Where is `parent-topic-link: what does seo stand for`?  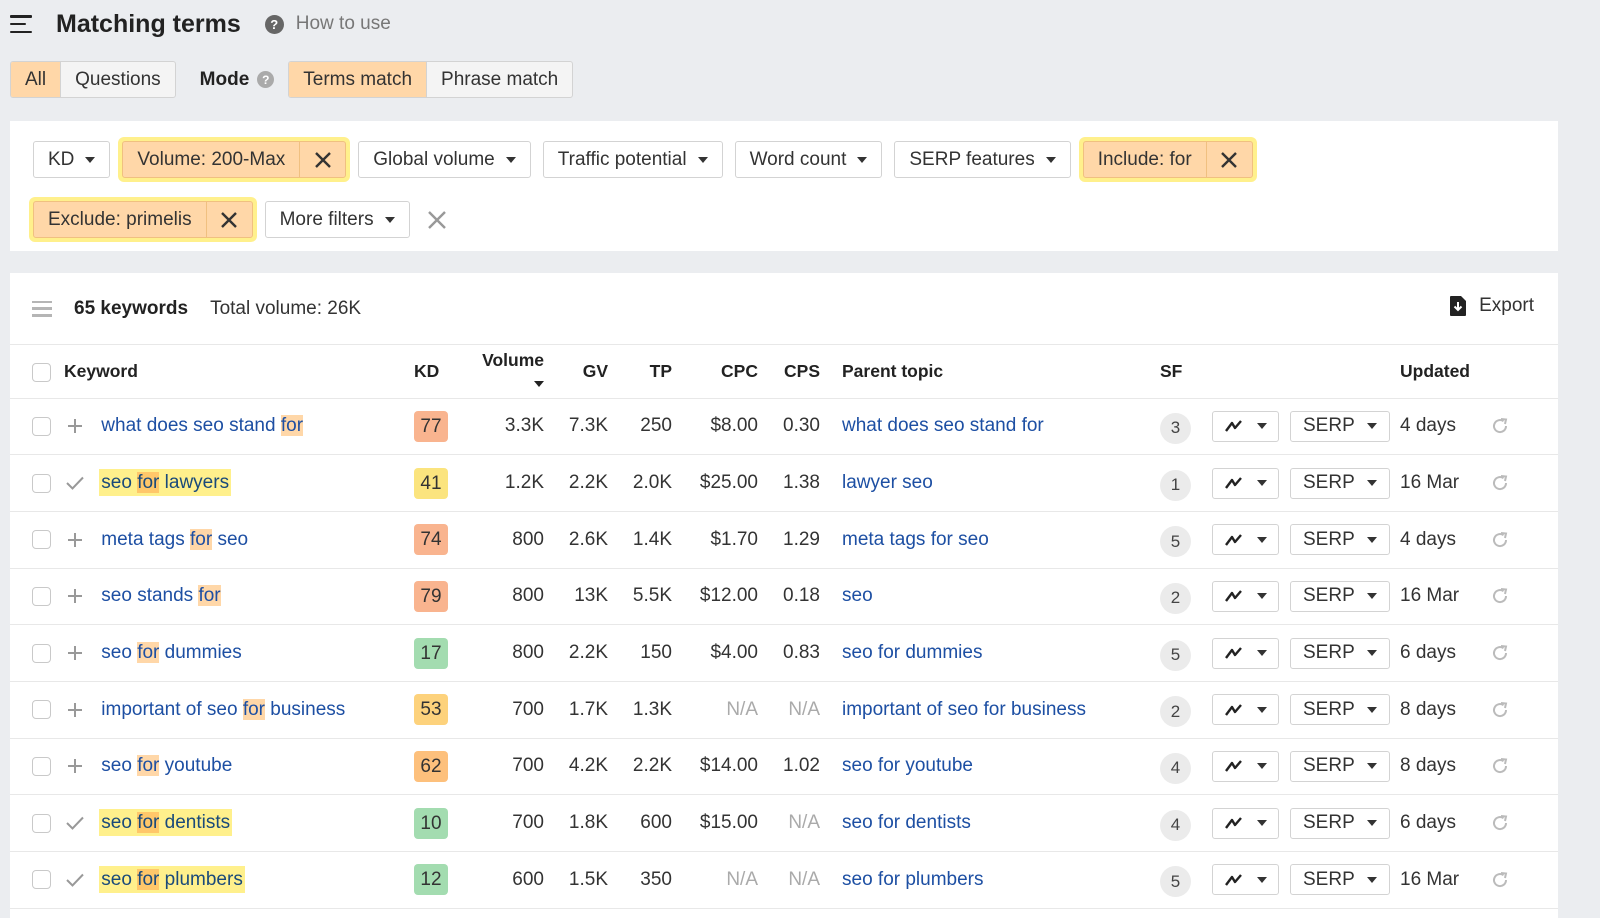
parent-topic-link: what does seo stand for is located at coordinates (943, 425).